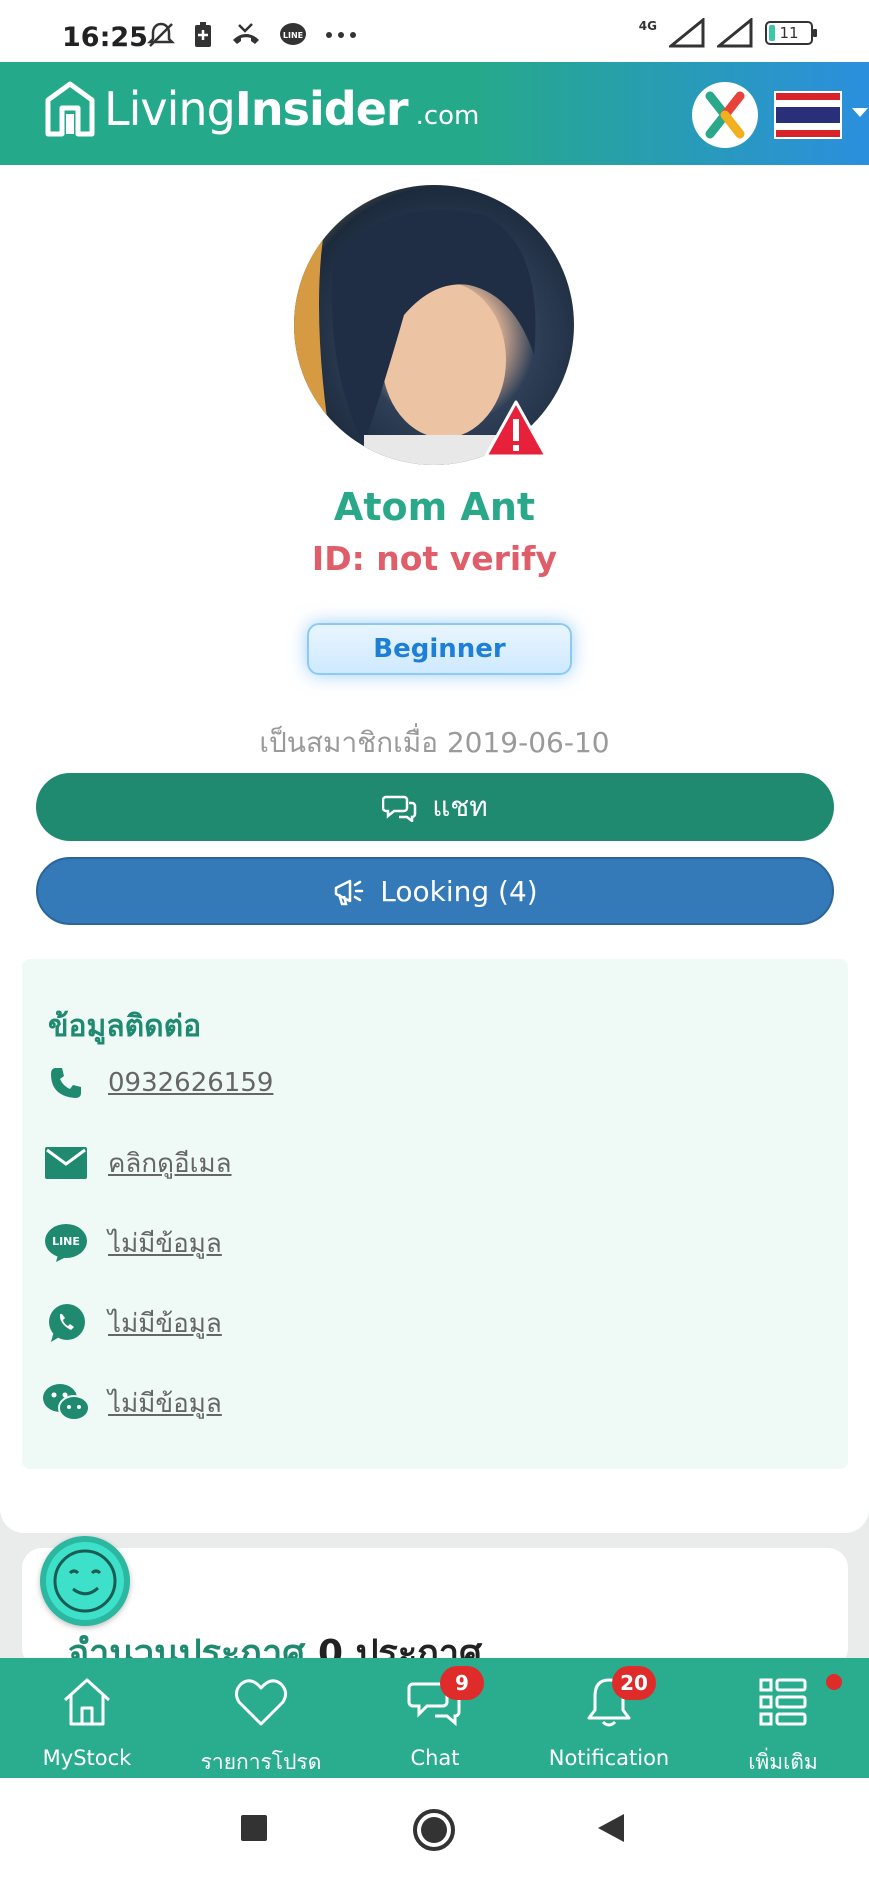 This screenshot has height=1883, width=869. I want to click on looking-button-label: Looking (4), so click(459, 891).